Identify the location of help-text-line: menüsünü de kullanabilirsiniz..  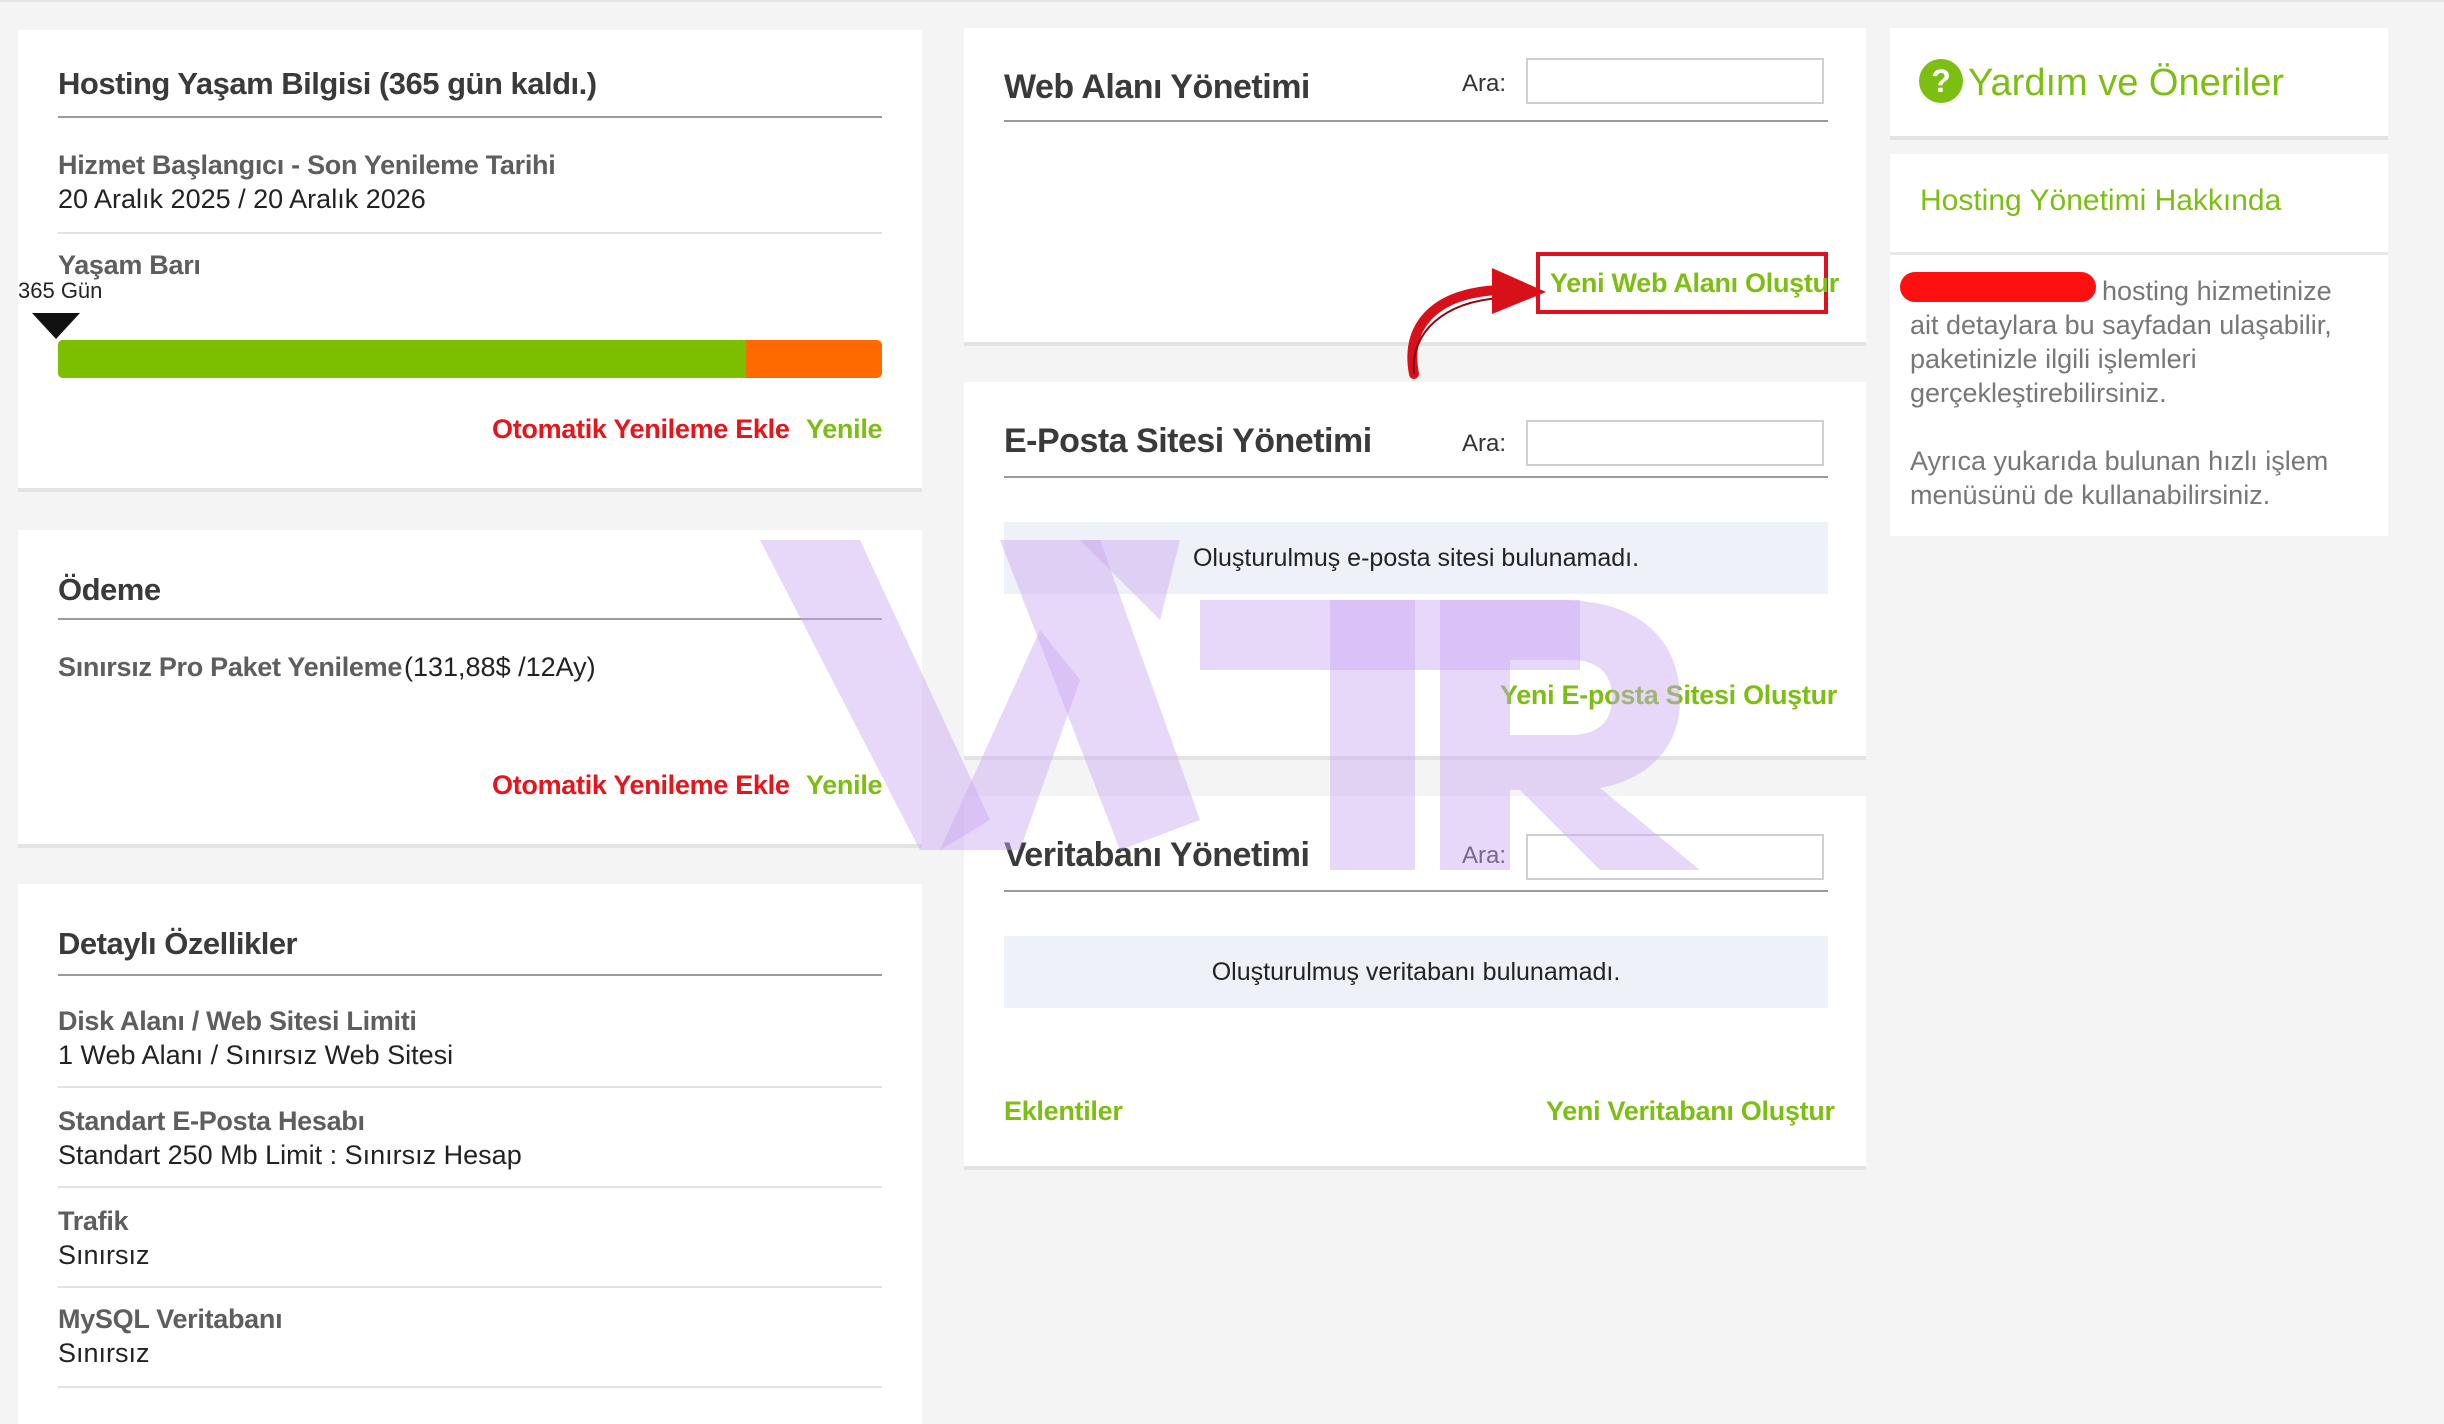
(2090, 495).